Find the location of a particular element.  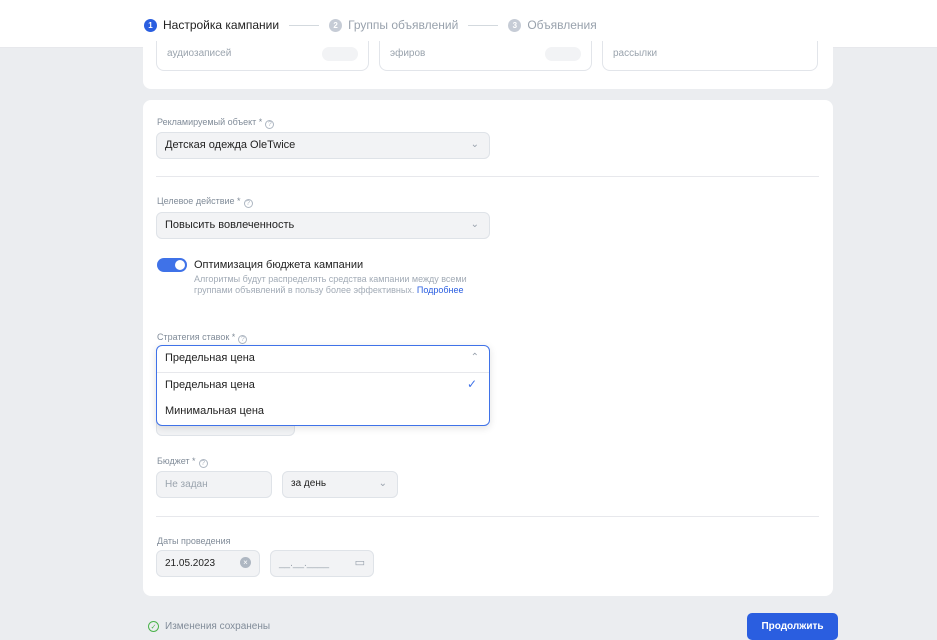

promoted-object-label: Рекламируемый объект *? is located at coordinates (216, 123).